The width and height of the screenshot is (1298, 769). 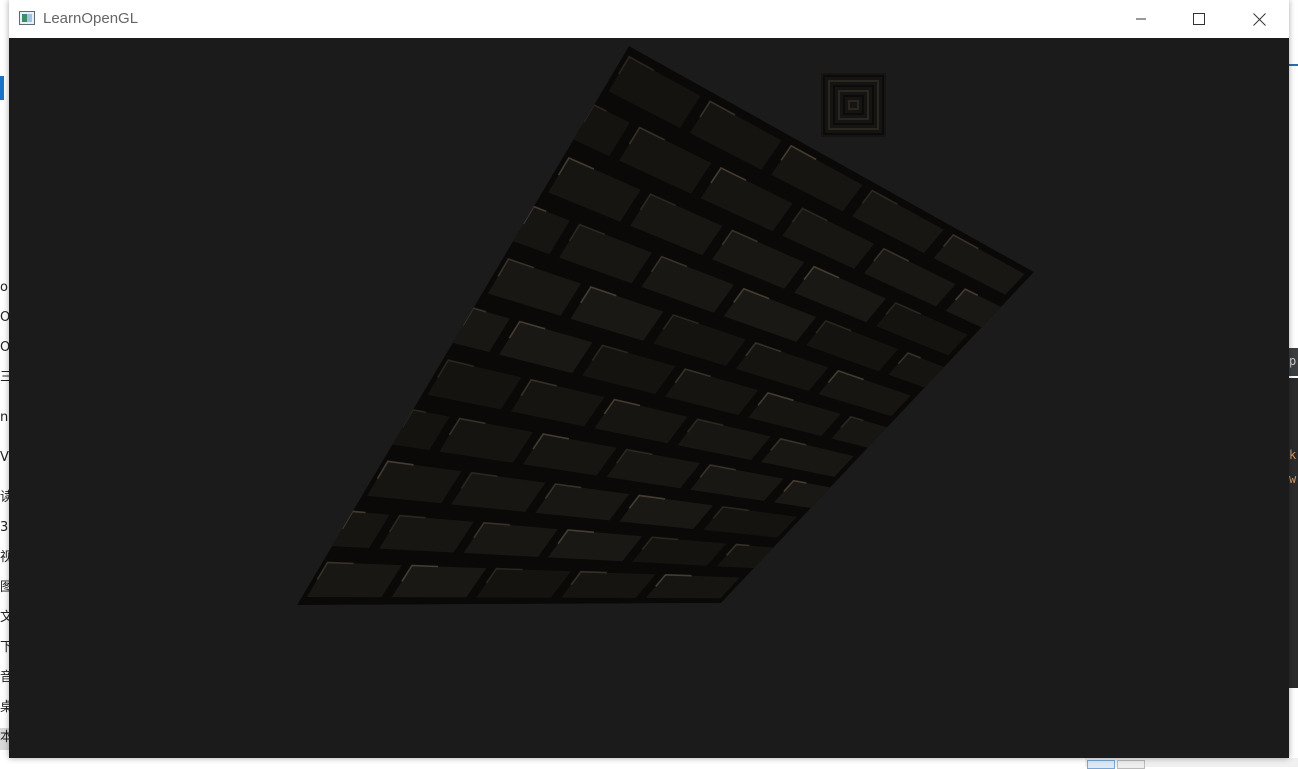 I want to click on preview-base, so click(x=853, y=105).